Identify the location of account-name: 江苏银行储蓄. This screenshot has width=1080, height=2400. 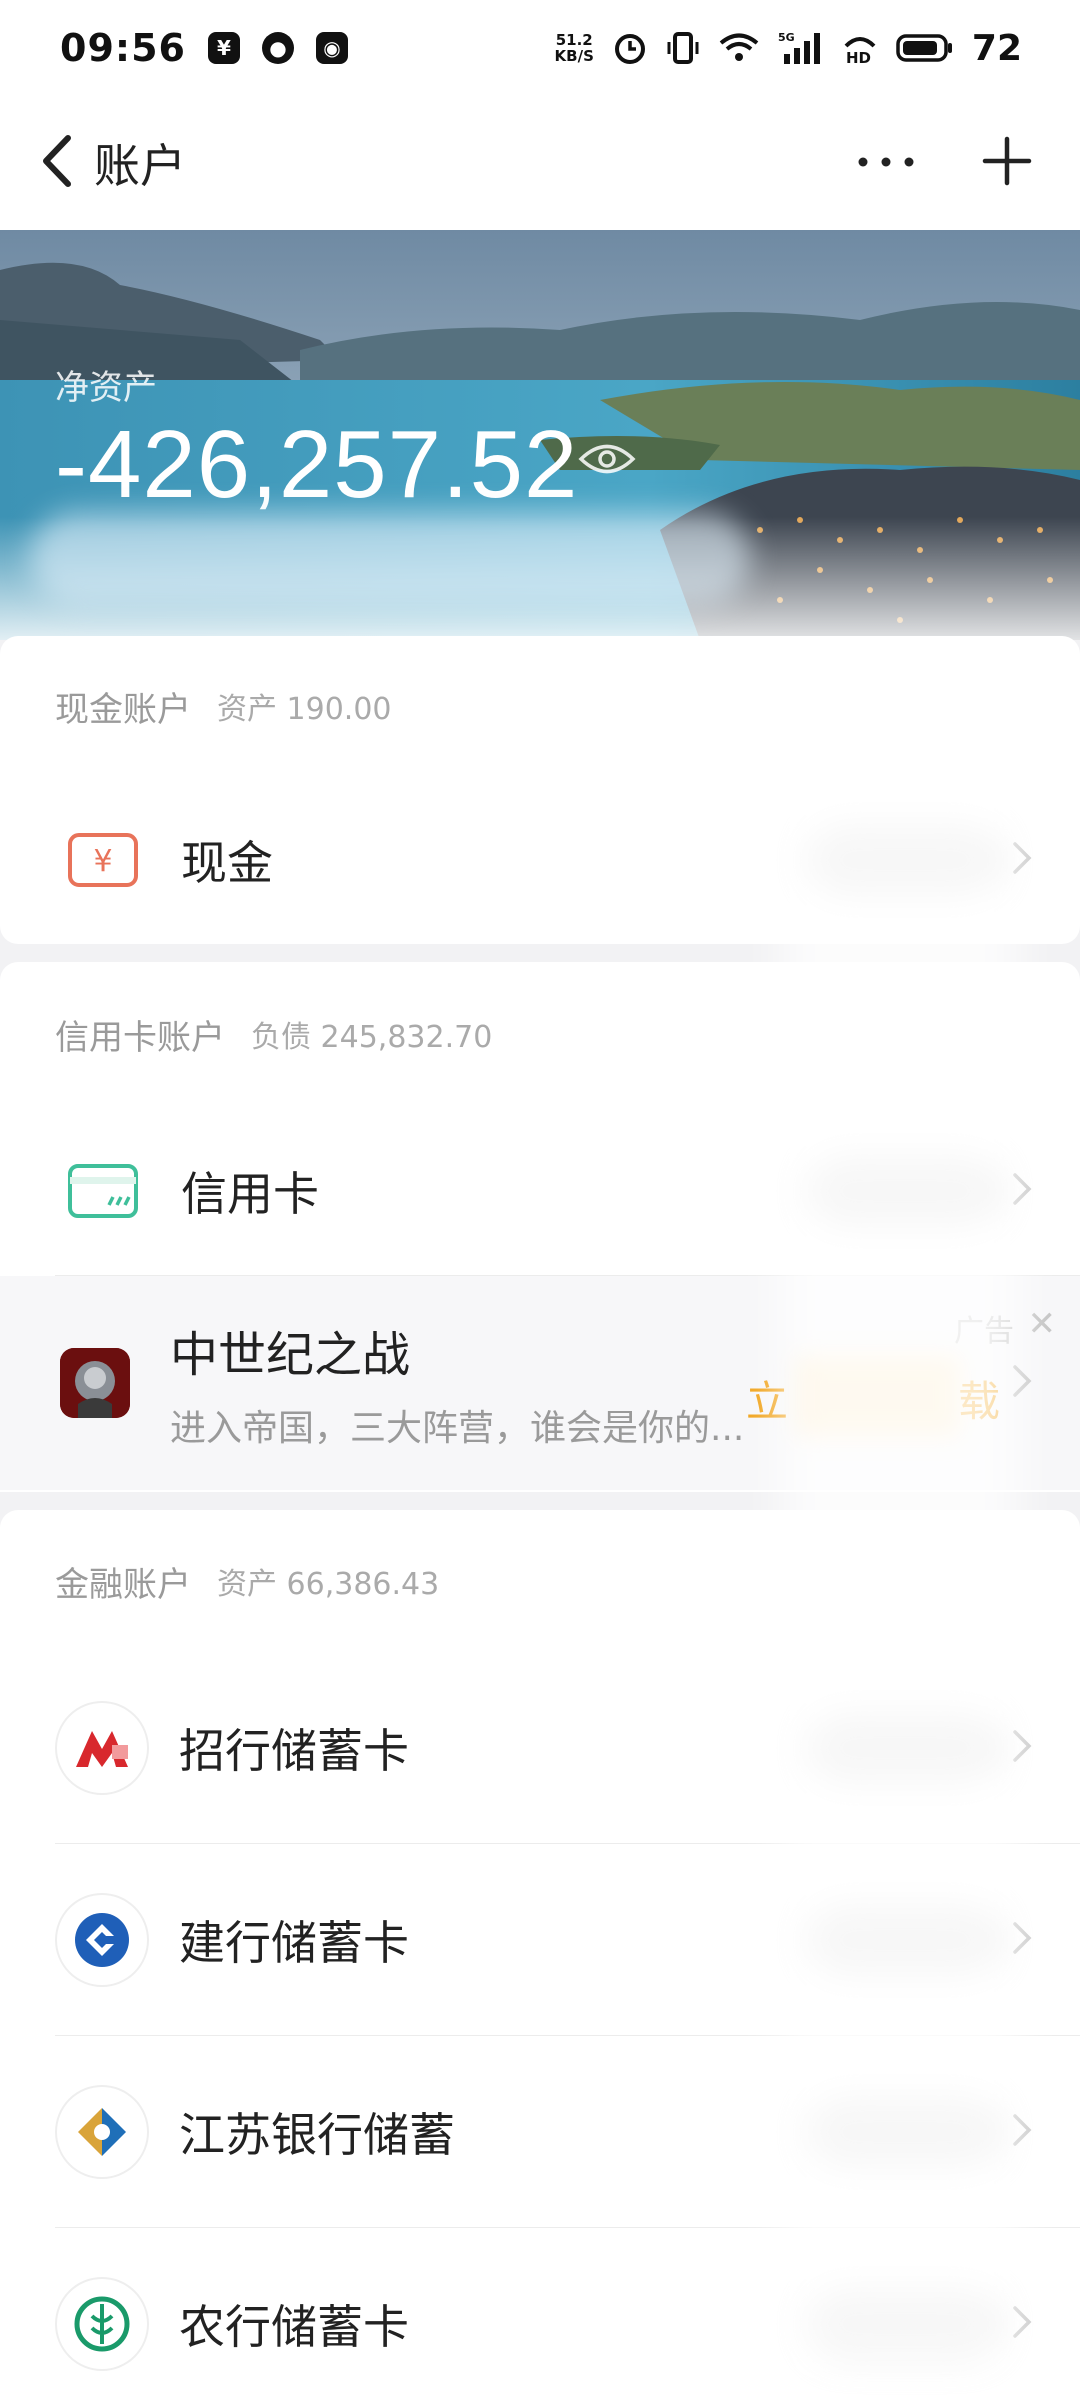
(317, 2135).